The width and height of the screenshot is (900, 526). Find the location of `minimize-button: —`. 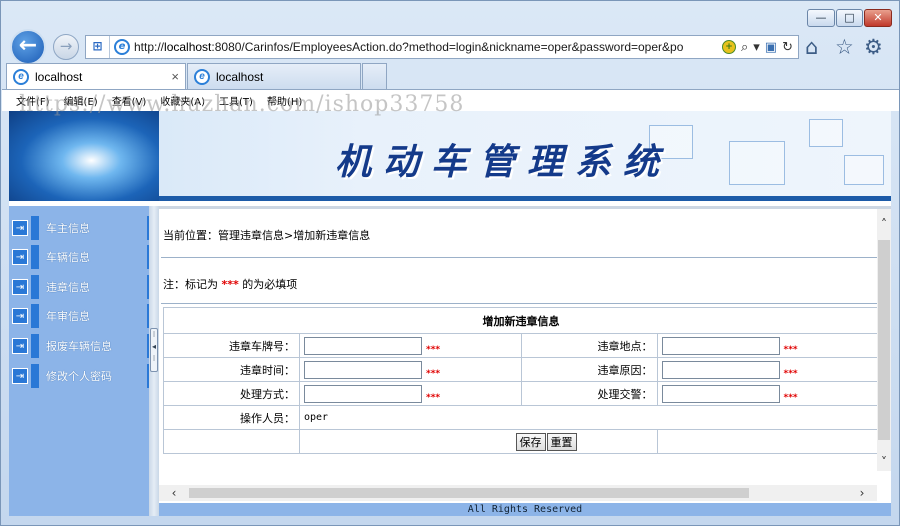

minimize-button: — is located at coordinates (821, 18).